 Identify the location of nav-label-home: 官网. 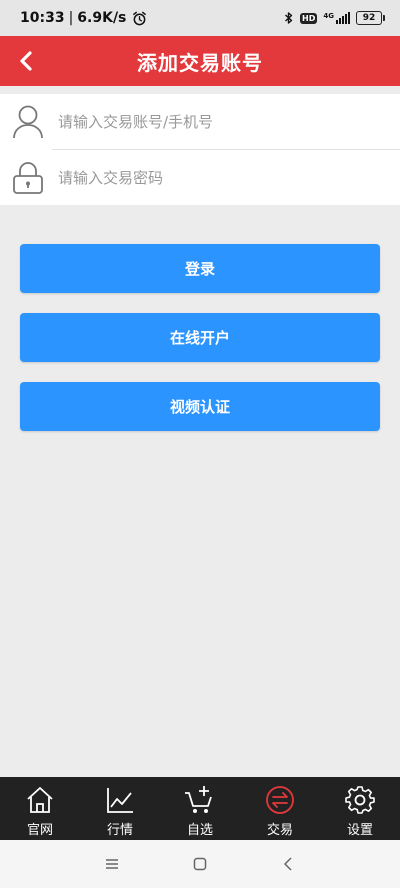
(39, 830).